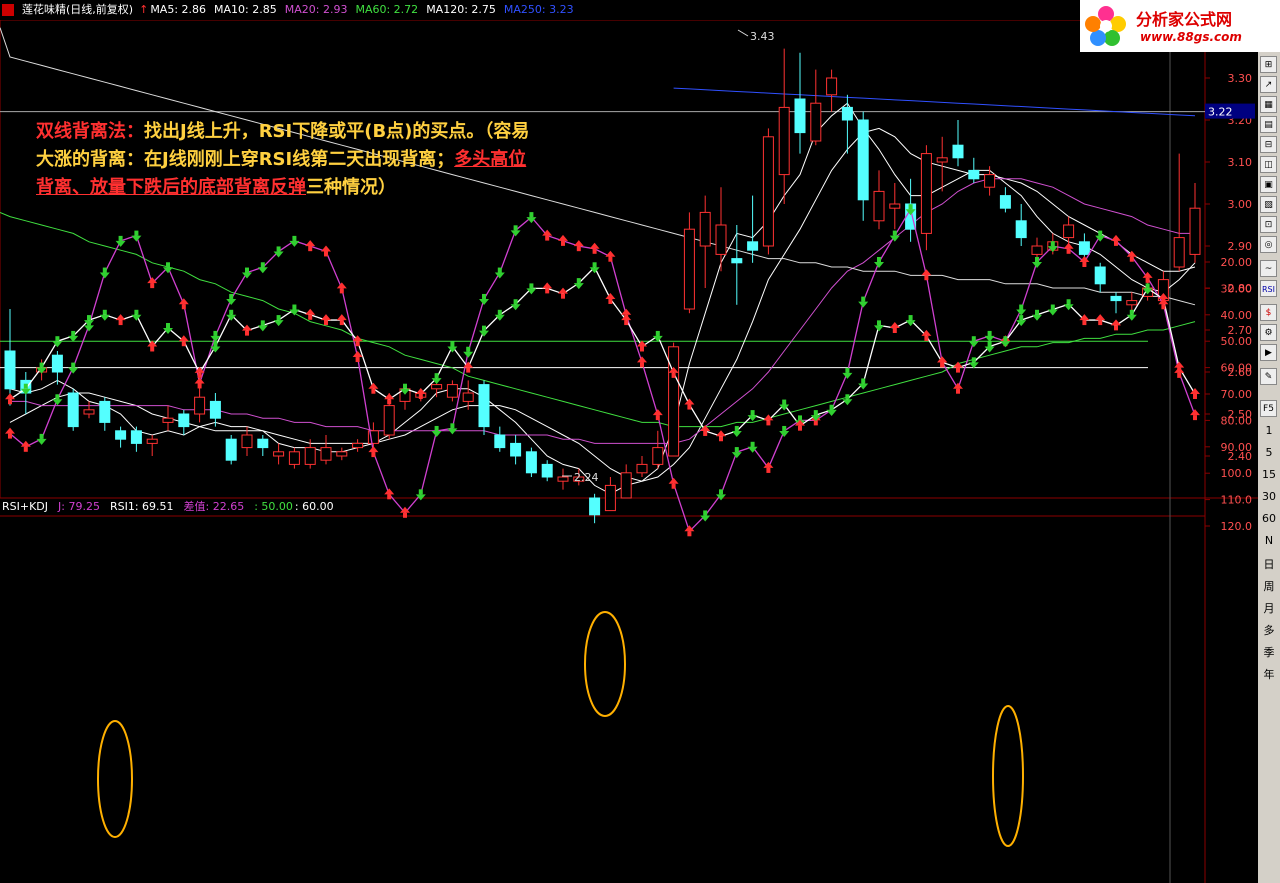 This screenshot has height=883, width=1280. I want to click on period-n: N, so click(1269, 540).